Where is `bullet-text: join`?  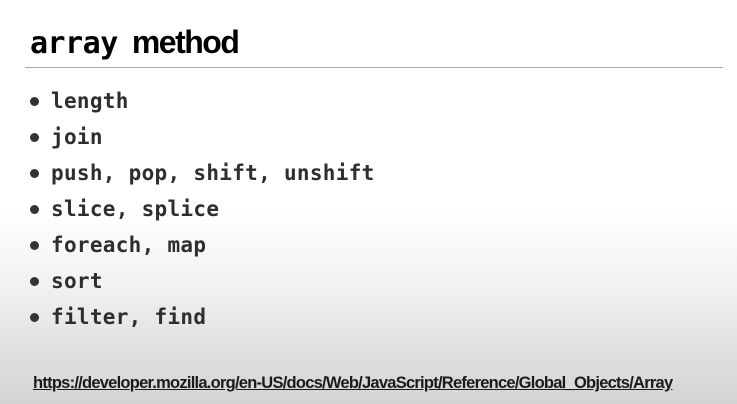
bullet-text: join is located at coordinates (77, 137).